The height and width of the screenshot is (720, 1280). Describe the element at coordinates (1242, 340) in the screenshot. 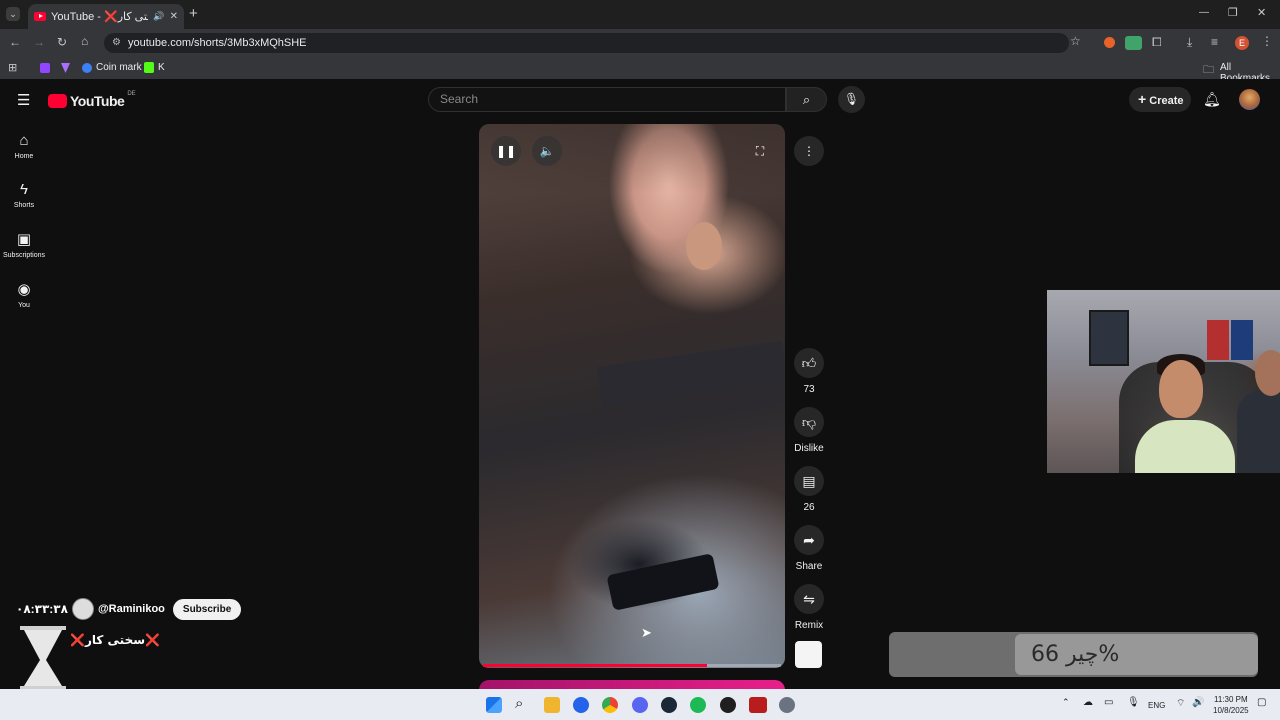

I see `jersey-shape` at that location.